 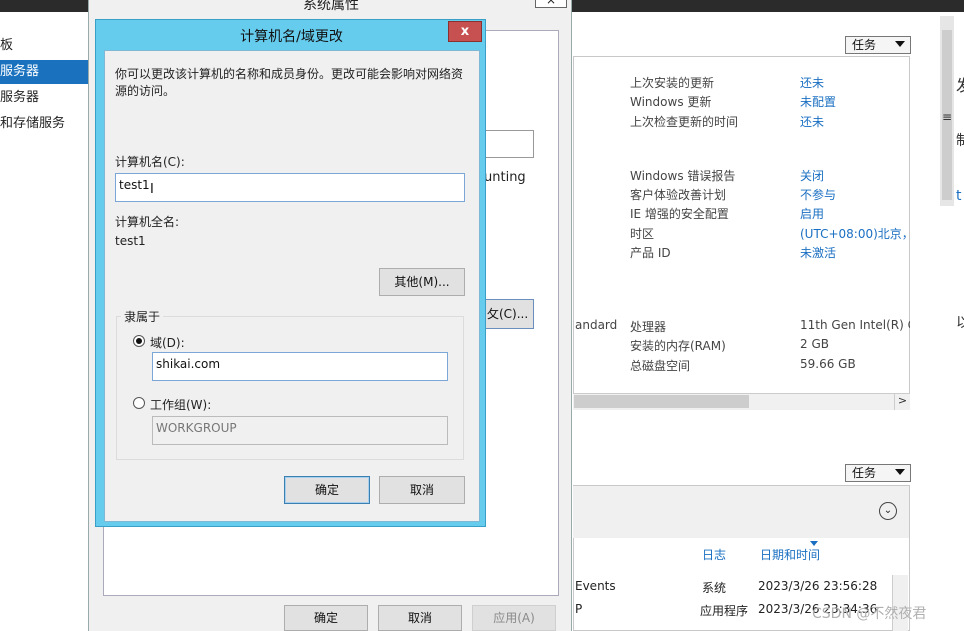 What do you see at coordinates (960, 84) in the screenshot?
I see `side-glyph-1: 发` at bounding box center [960, 84].